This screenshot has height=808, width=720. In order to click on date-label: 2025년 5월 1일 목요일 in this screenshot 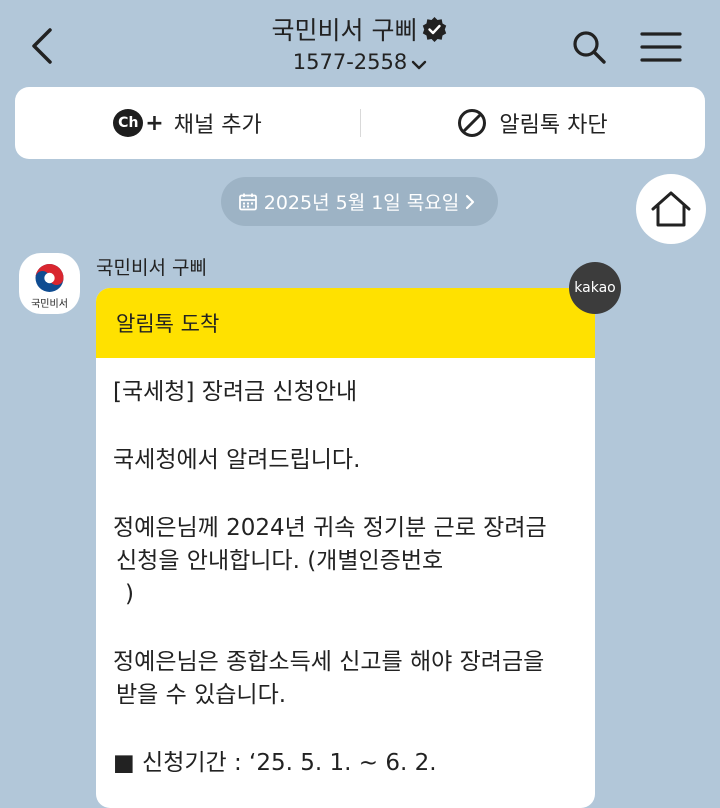, I will do `click(361, 203)`.